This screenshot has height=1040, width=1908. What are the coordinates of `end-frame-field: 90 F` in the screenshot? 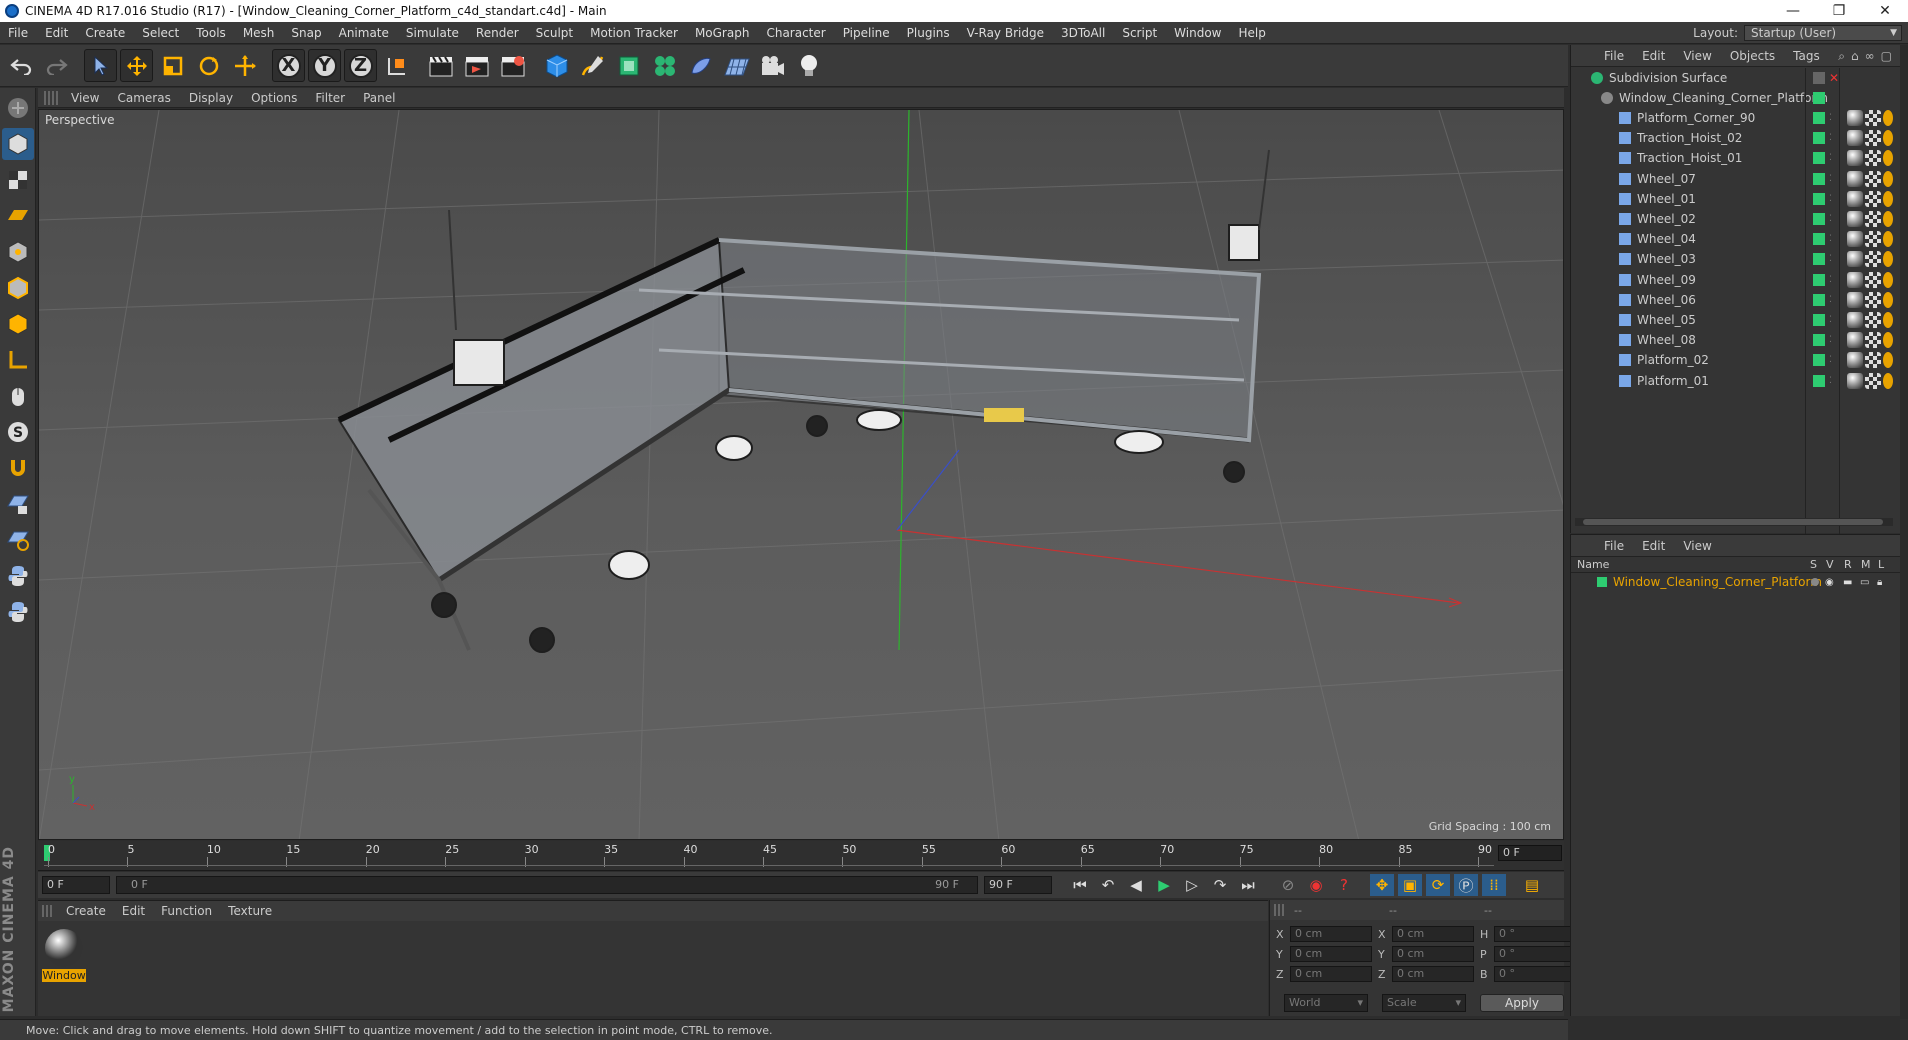 It's located at (1018, 885).